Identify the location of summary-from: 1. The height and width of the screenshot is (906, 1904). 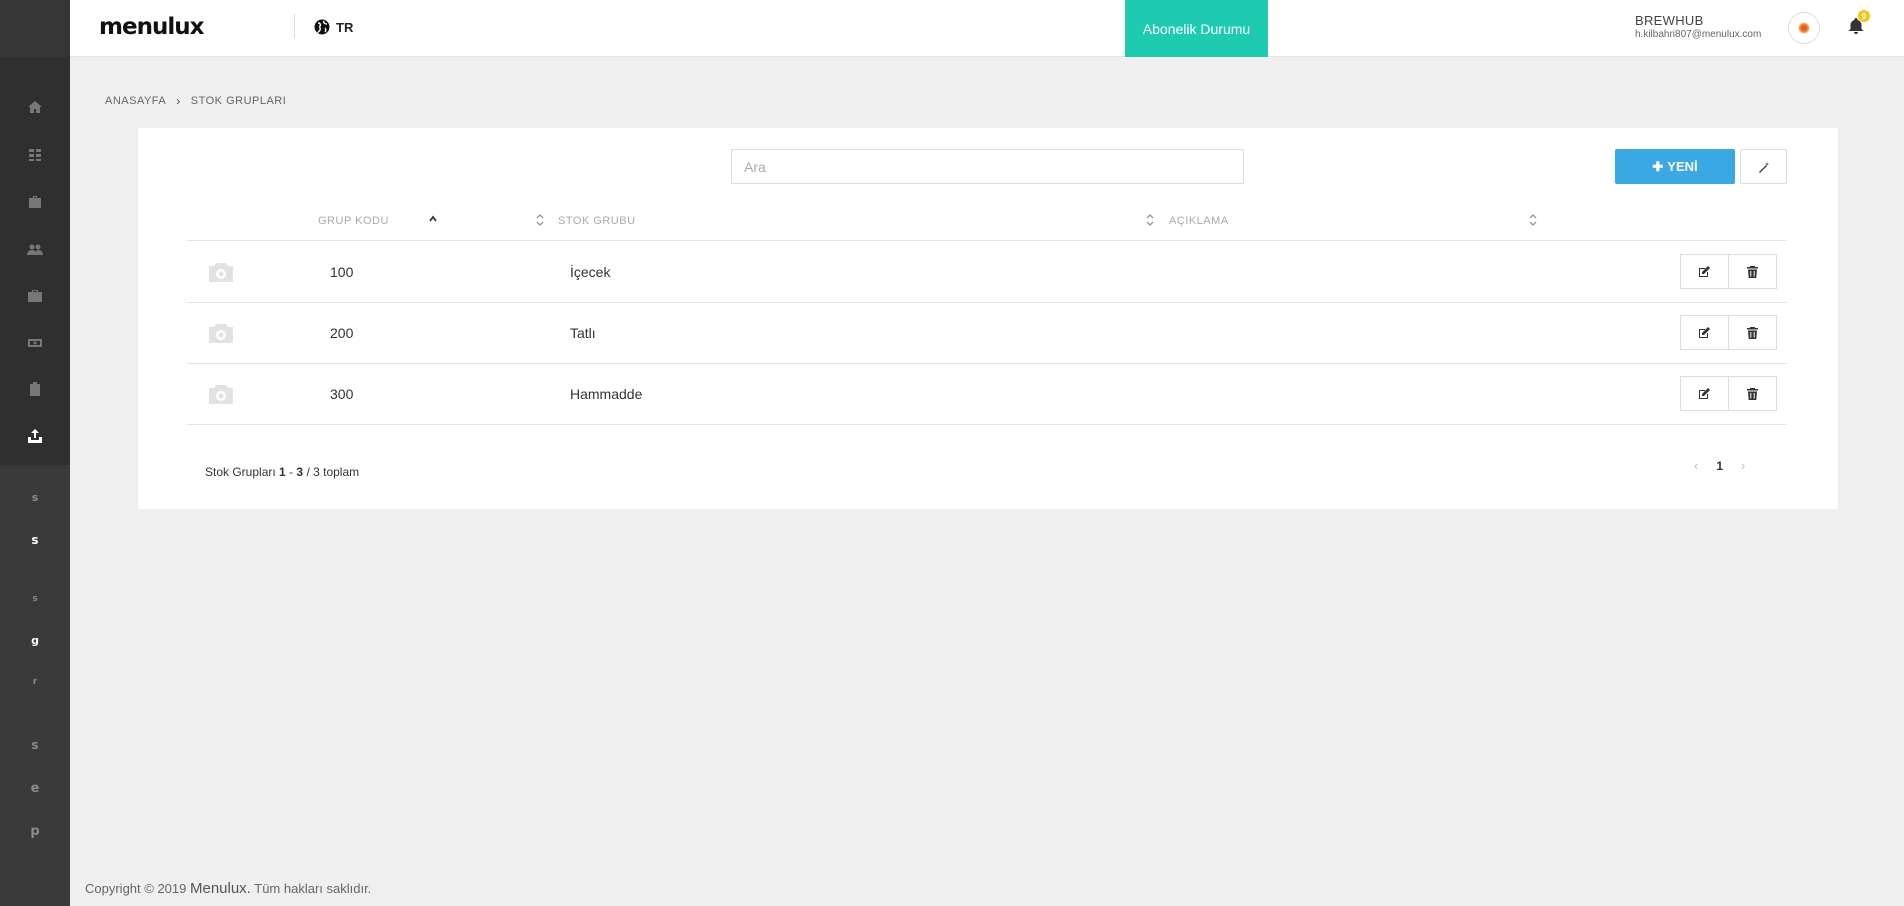
(282, 472).